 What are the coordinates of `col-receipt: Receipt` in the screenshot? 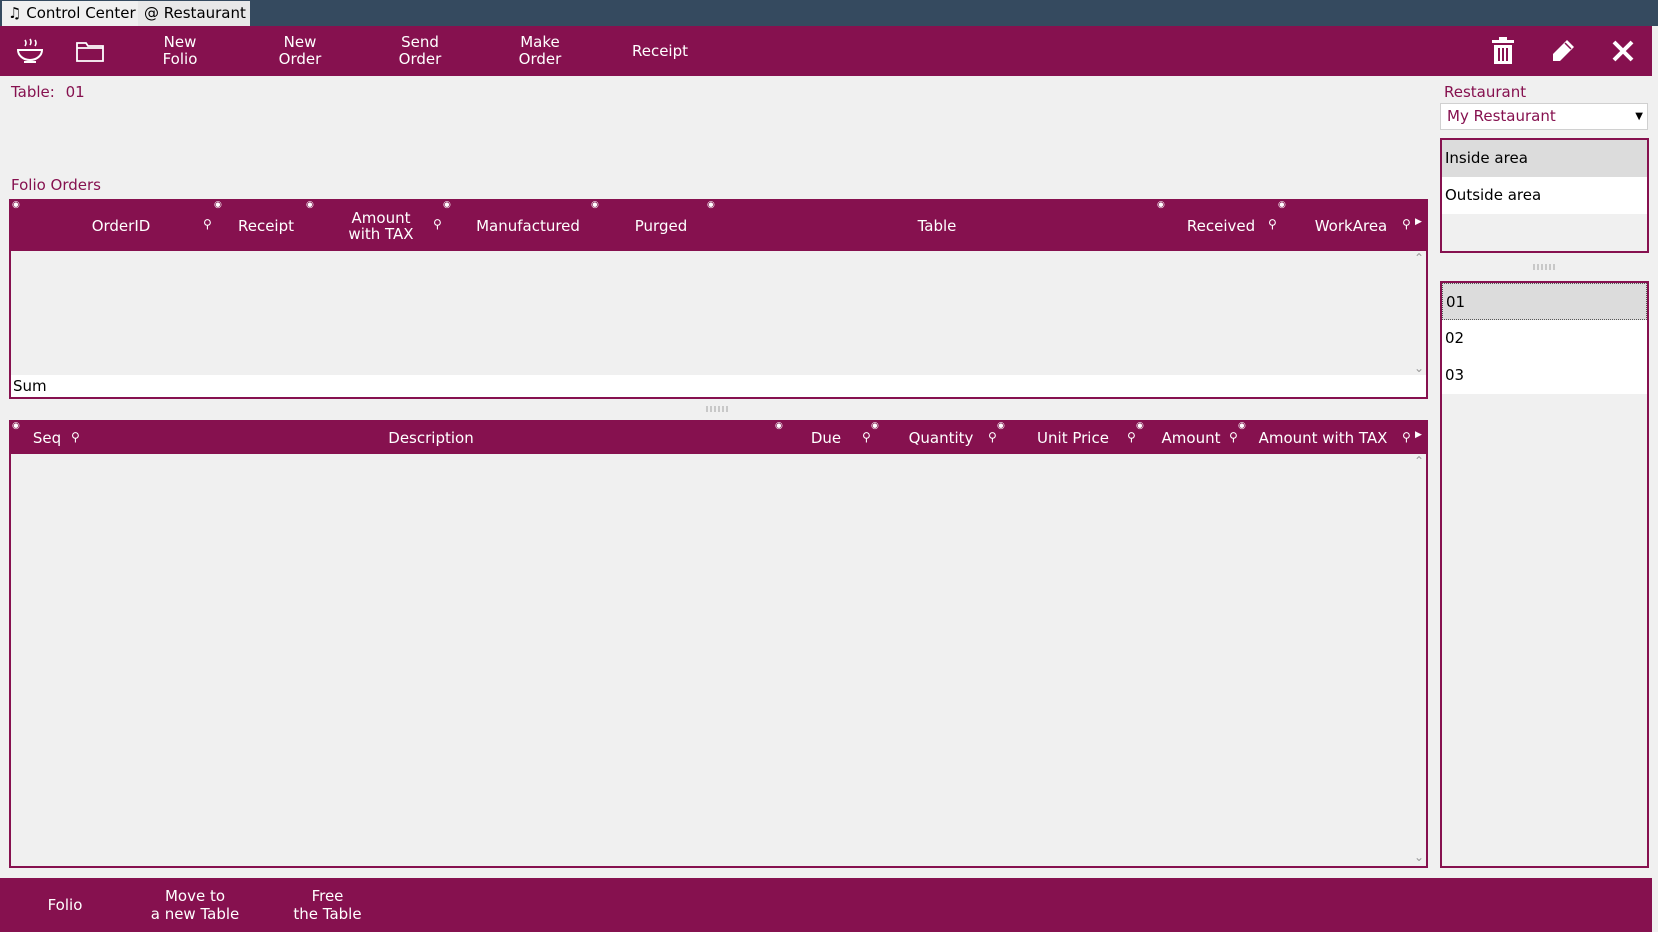 It's located at (266, 226).